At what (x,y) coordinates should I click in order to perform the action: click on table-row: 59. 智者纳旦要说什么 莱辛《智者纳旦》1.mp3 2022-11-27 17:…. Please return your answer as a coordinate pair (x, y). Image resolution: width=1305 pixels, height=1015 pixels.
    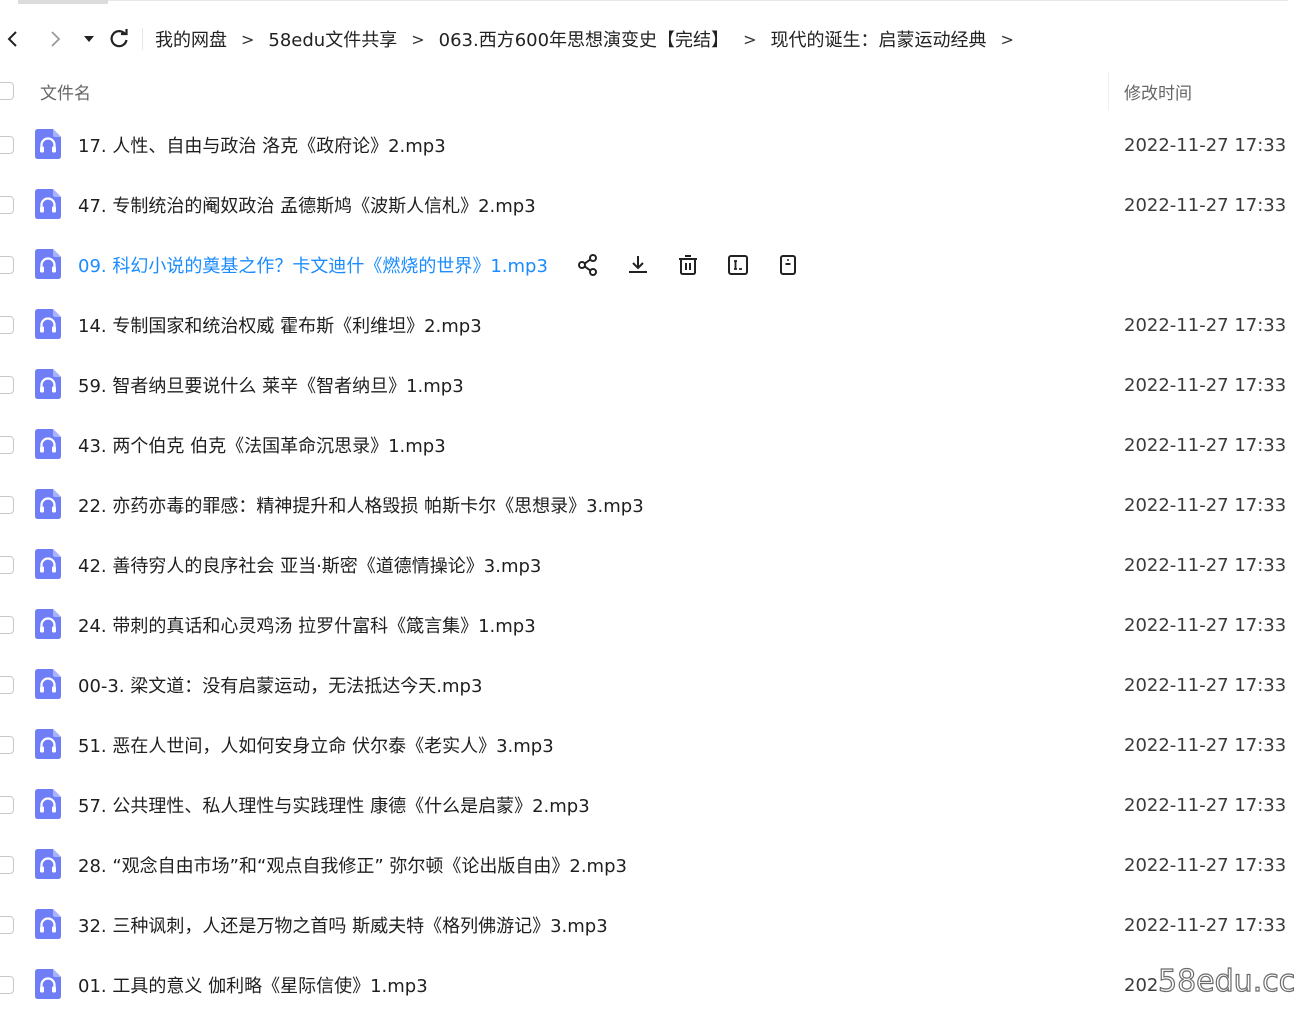
    Looking at the image, I should click on (652, 385).